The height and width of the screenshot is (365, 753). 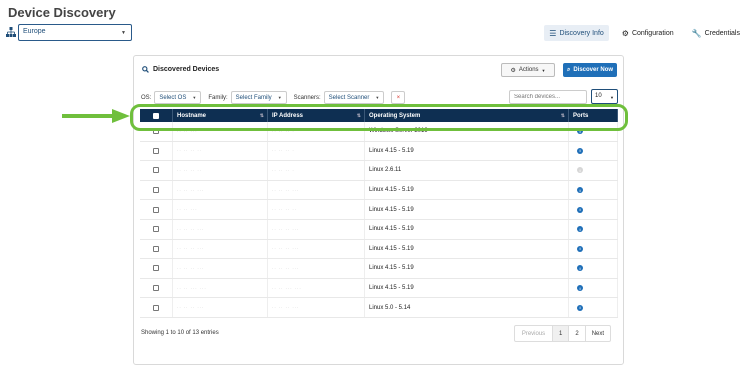 I want to click on hostname-cell: ·· ·· ··· ···, so click(x=220, y=288).